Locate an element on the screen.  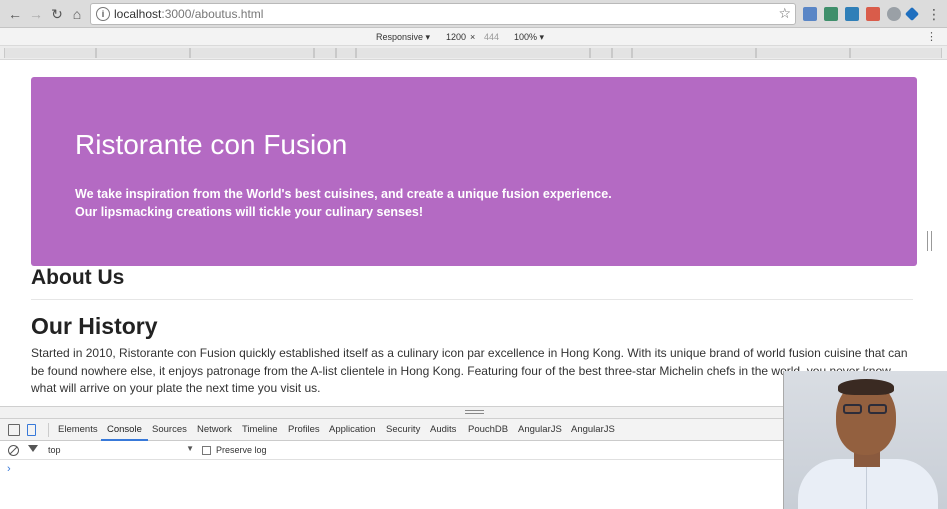
inspect-element-icon is located at coordinates (14, 430).